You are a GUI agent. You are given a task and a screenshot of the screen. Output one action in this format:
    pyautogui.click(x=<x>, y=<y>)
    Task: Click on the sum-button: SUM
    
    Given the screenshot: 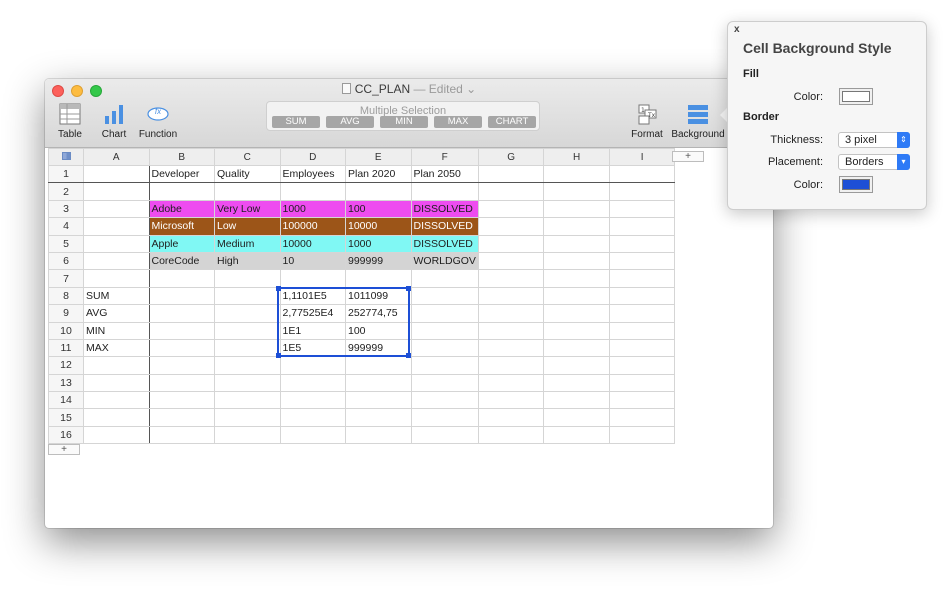 What is the action you would take?
    pyautogui.click(x=296, y=122)
    